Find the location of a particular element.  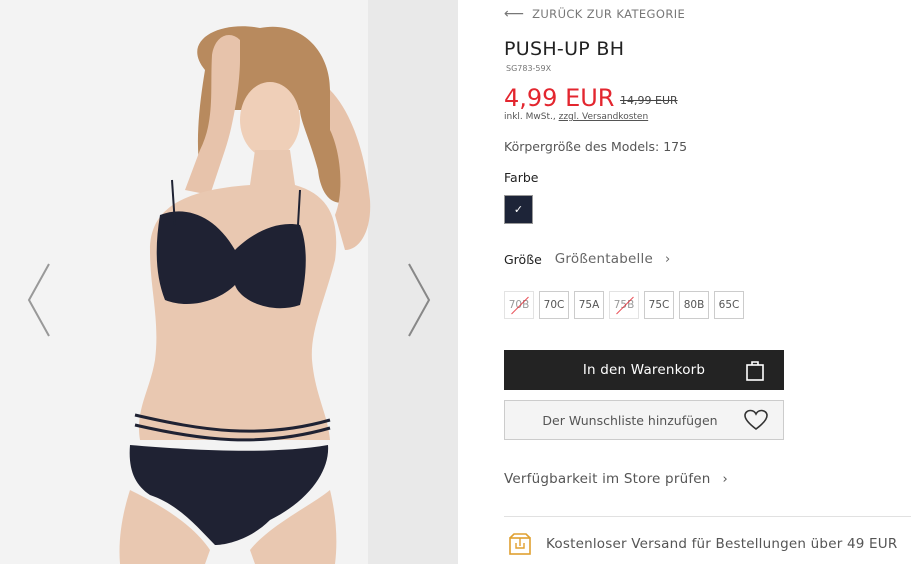

color-label: Farbe is located at coordinates (521, 177).